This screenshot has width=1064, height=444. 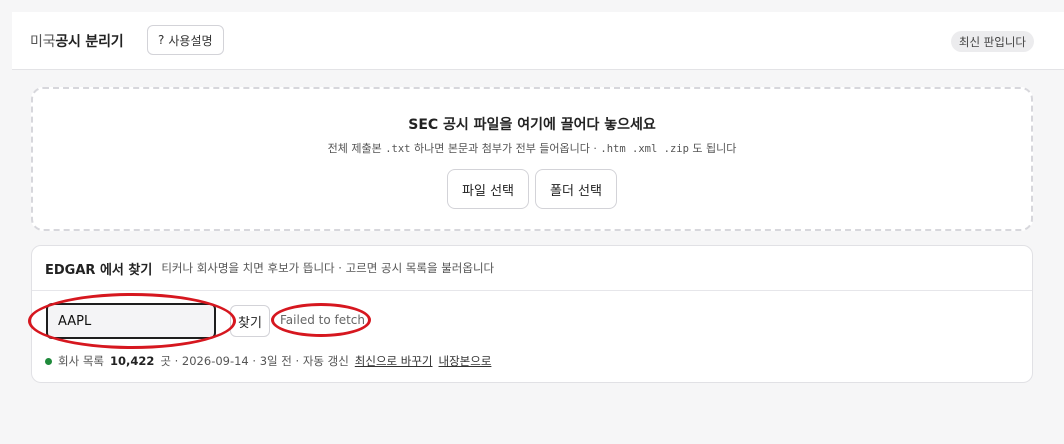 What do you see at coordinates (81, 361) in the screenshot?
I see `company-list-label: 회사 목록` at bounding box center [81, 361].